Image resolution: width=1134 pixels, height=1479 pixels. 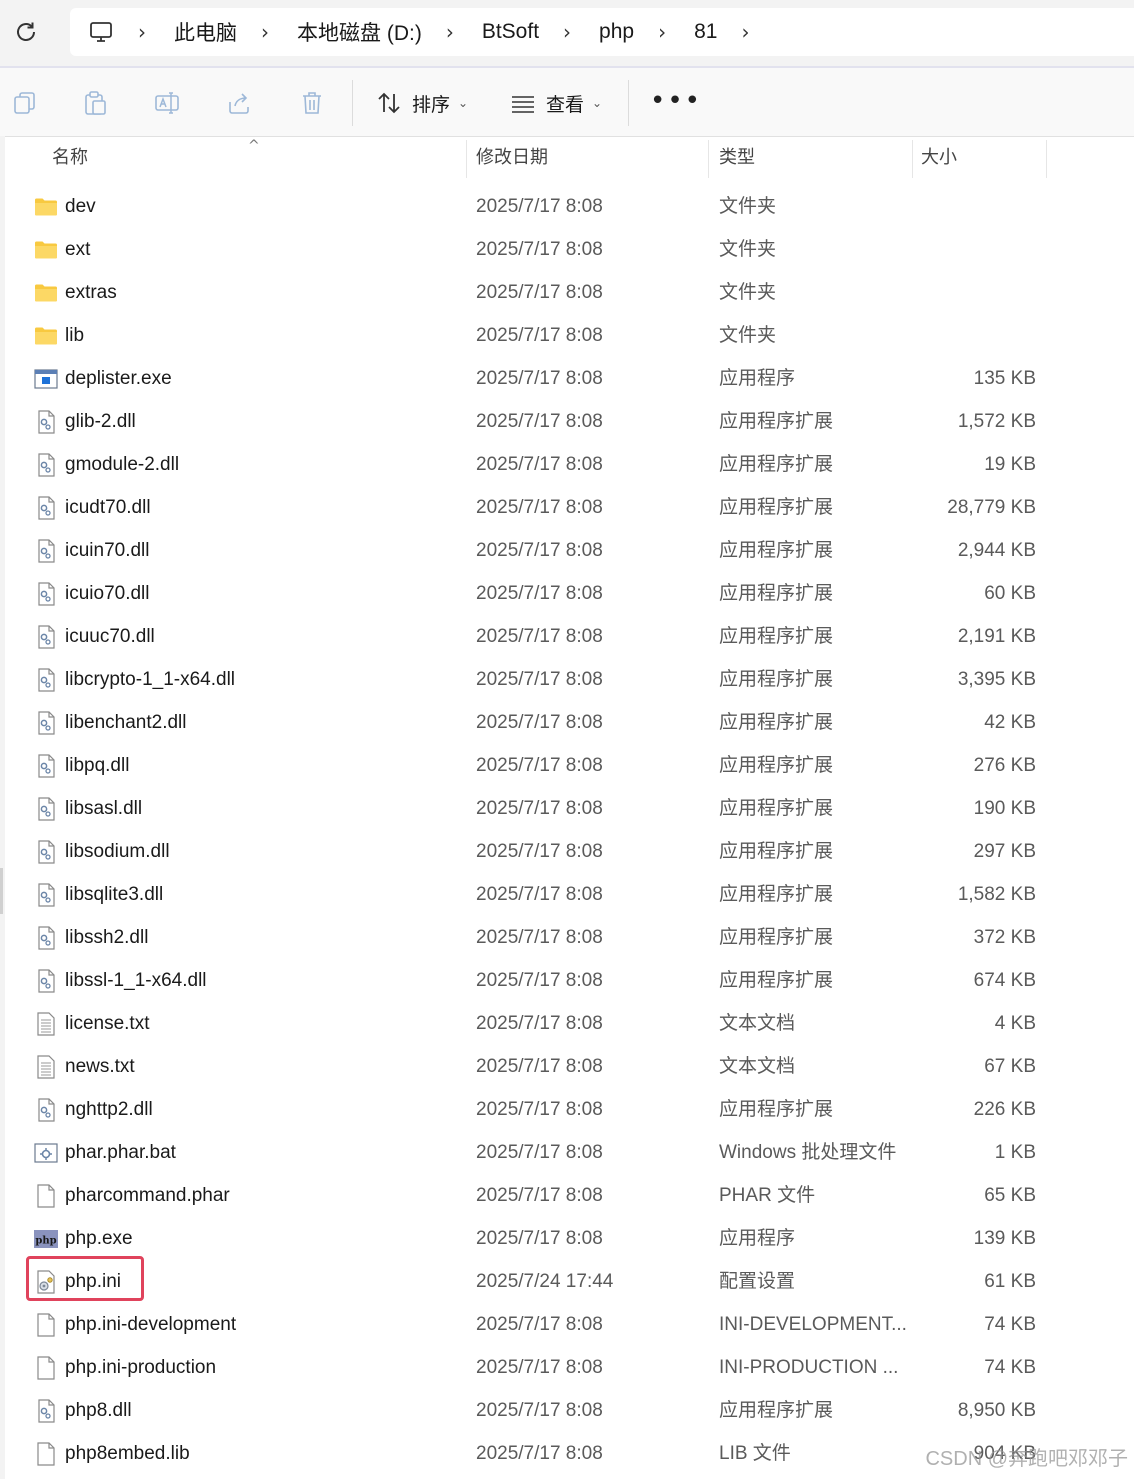 What do you see at coordinates (567, 1109) in the screenshot?
I see `file-row: nghttp2.dll 2025/7/17 8:08 应用程序扩展 226 KB` at bounding box center [567, 1109].